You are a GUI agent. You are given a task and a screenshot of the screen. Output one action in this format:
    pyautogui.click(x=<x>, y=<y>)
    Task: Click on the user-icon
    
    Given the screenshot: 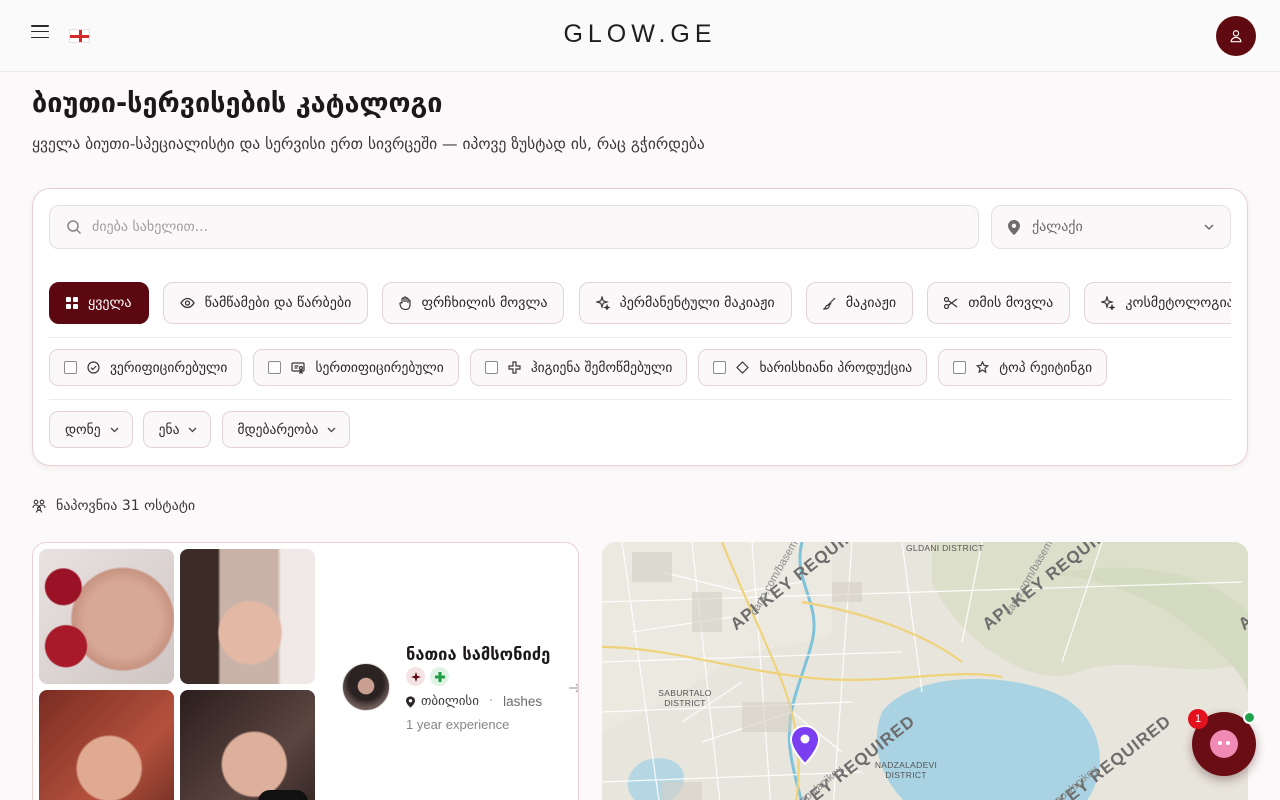 What is the action you would take?
    pyautogui.click(x=1236, y=36)
    